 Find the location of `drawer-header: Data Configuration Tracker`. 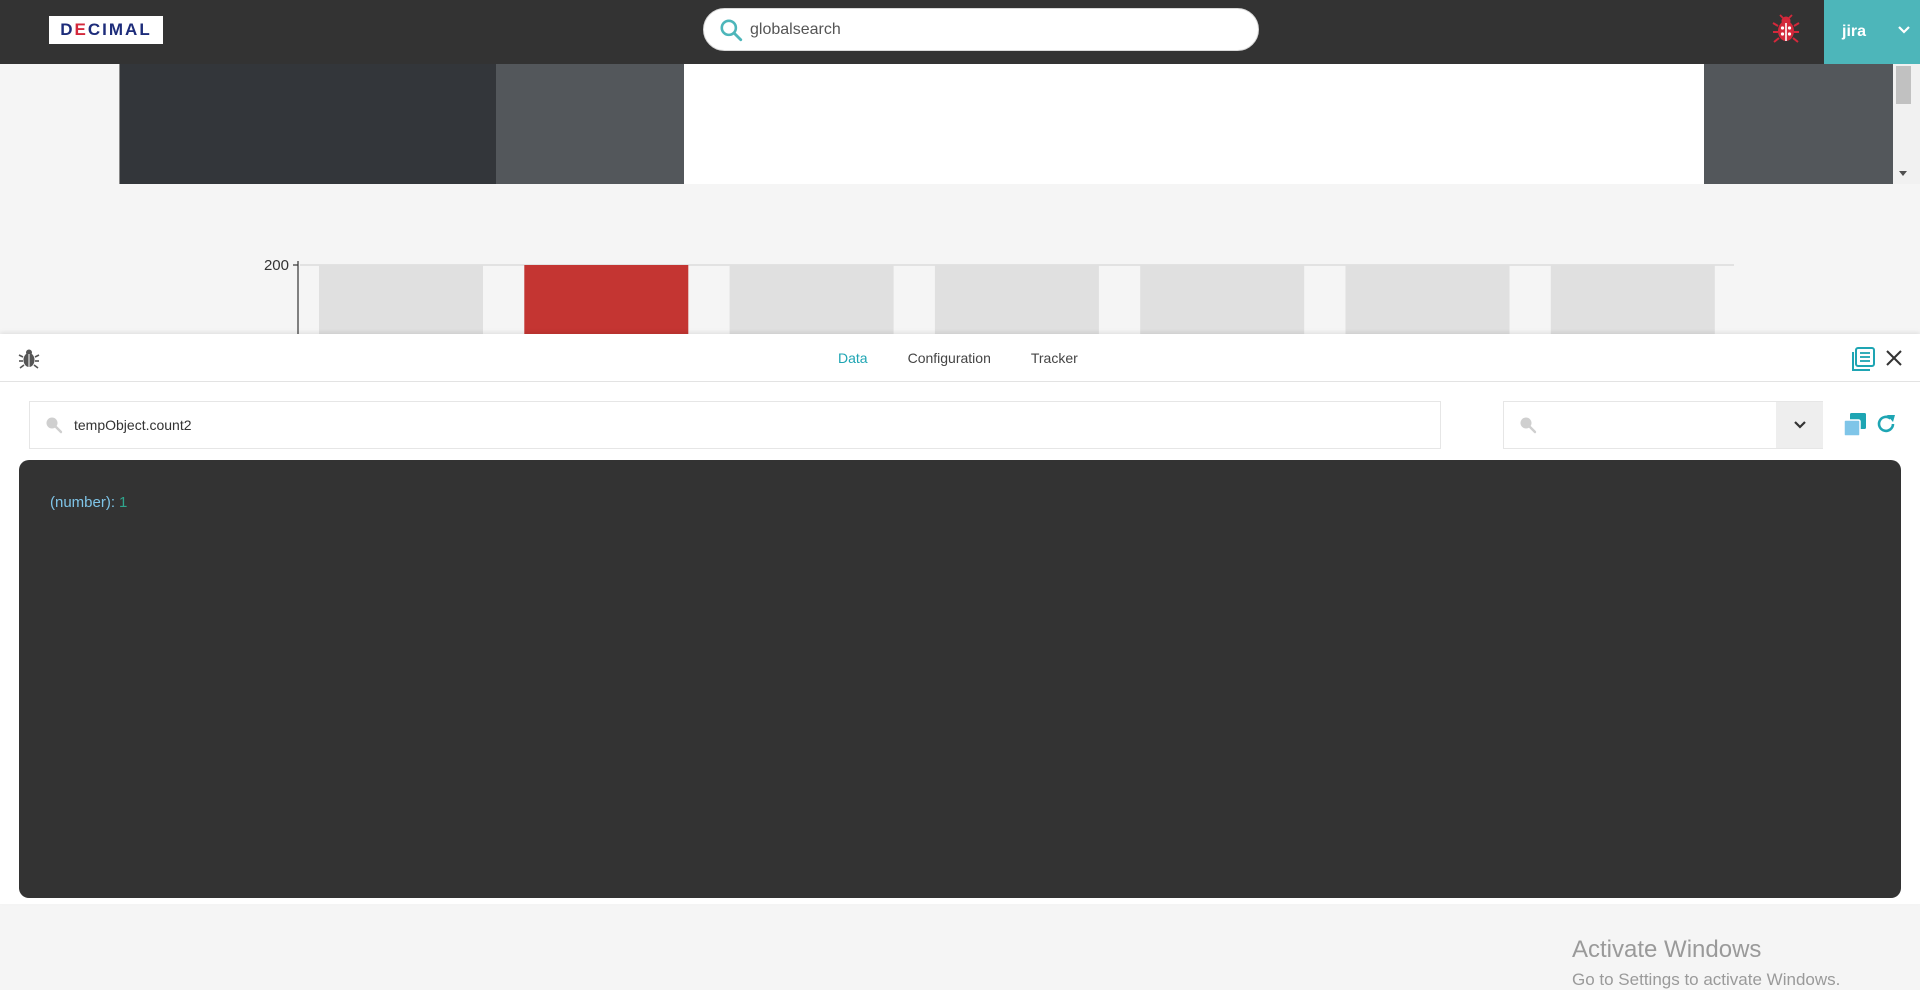

drawer-header: Data Configuration Tracker is located at coordinates (960, 358).